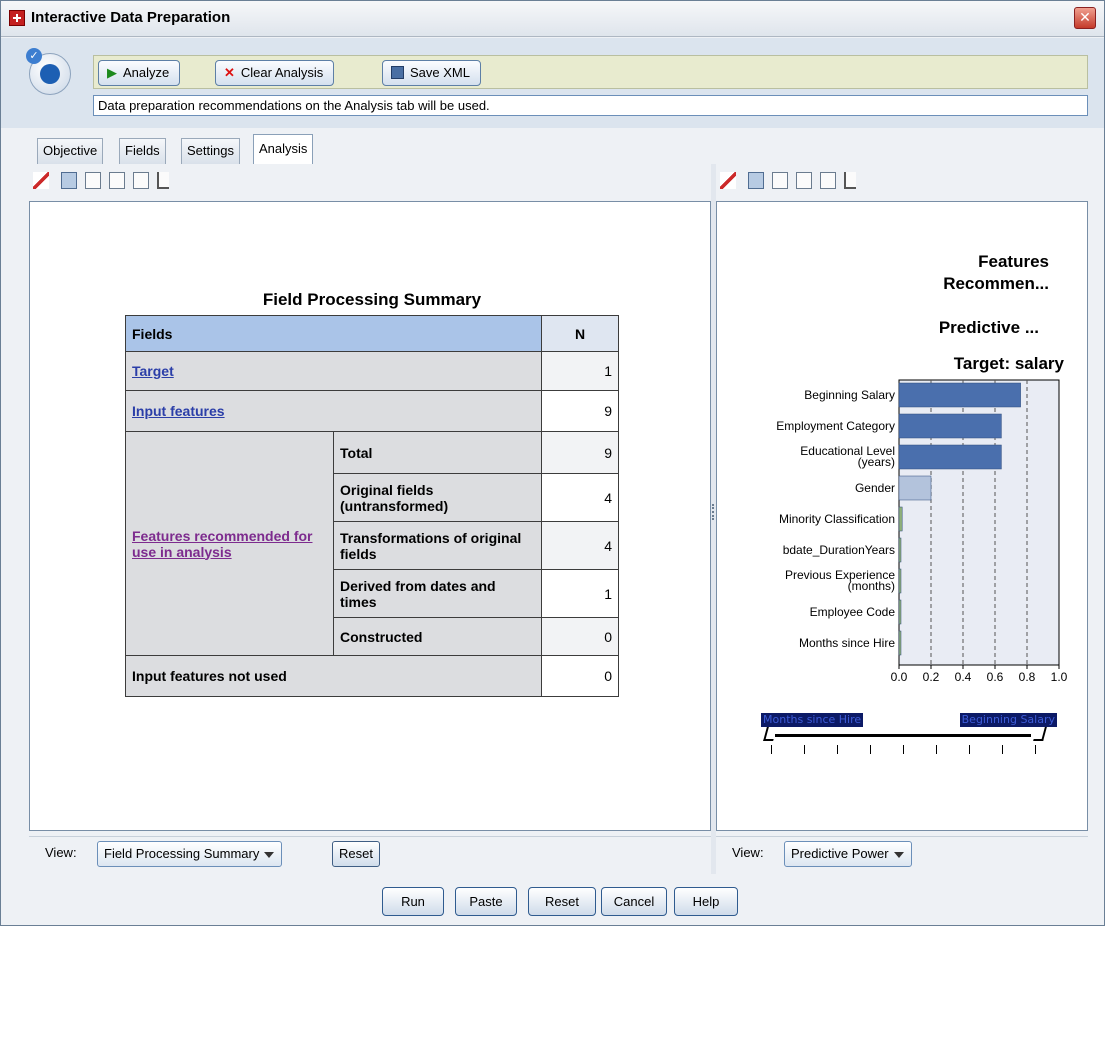 Image resolution: width=1105 pixels, height=1045 pixels. Describe the element at coordinates (713, 512) in the screenshot. I see `splitter-grip-icon` at that location.